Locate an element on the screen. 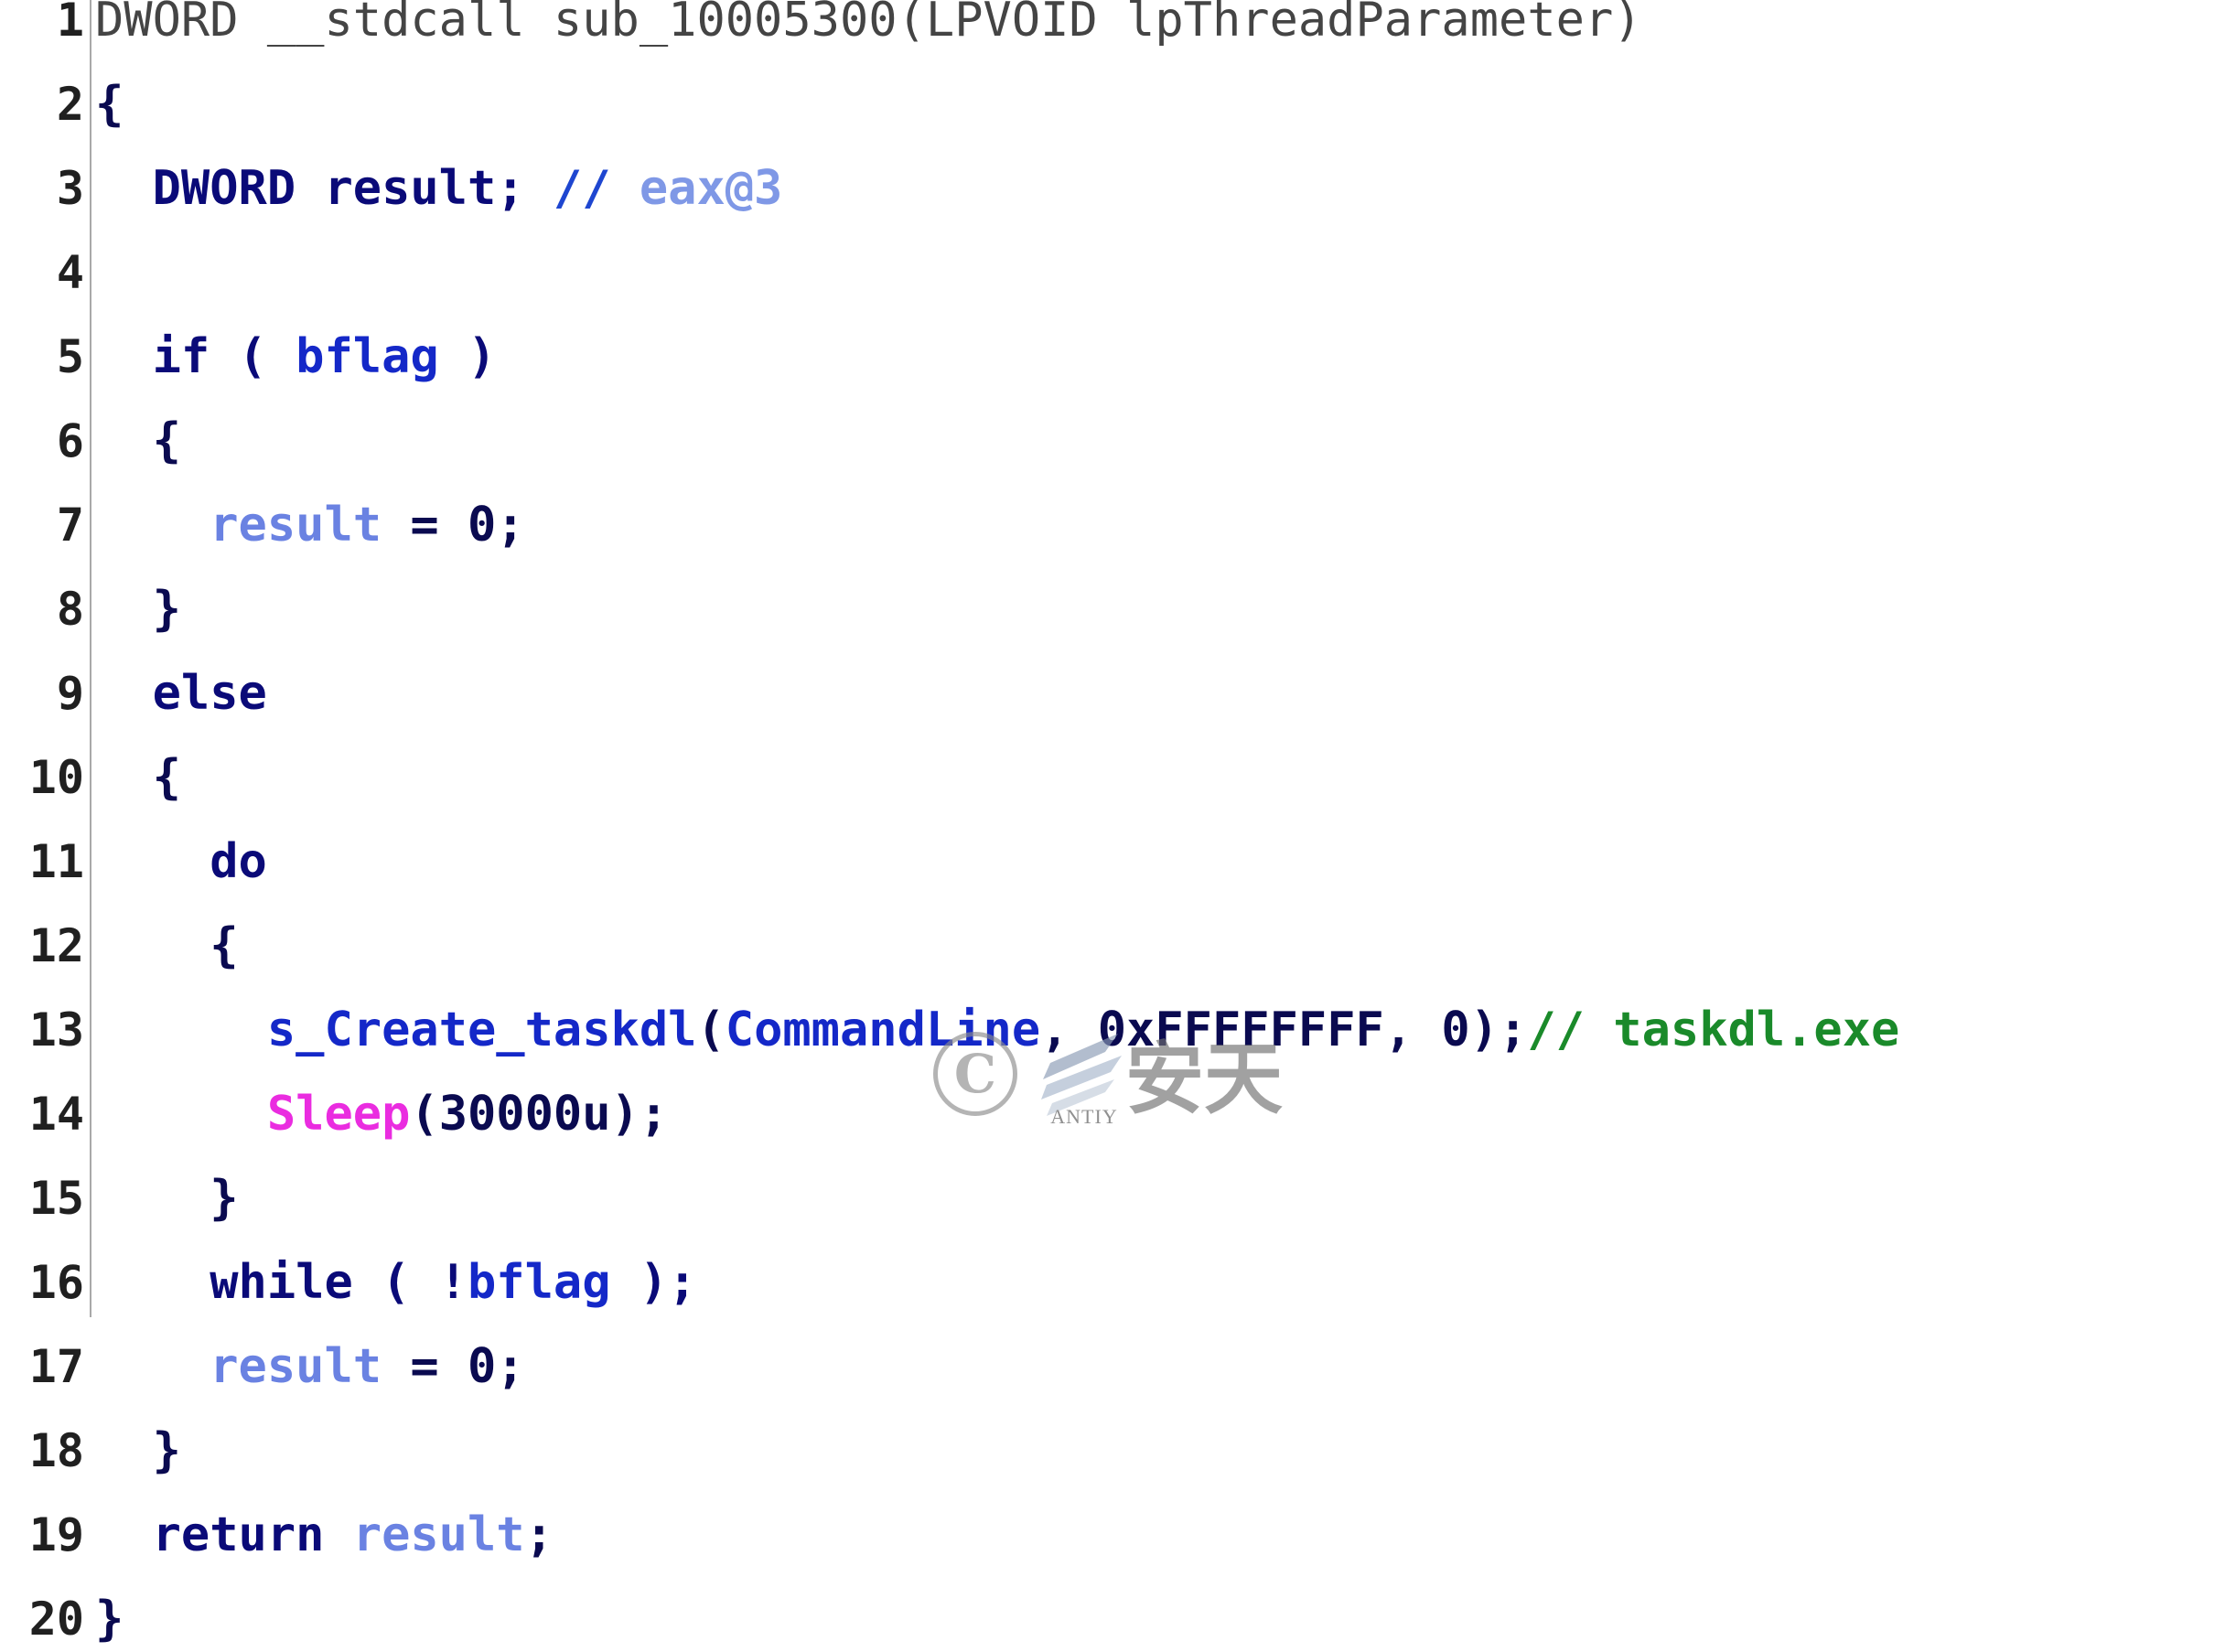 This screenshot has width=2236, height=1652. code-line: 16 while ( !bflag ); is located at coordinates (1118, 1282).